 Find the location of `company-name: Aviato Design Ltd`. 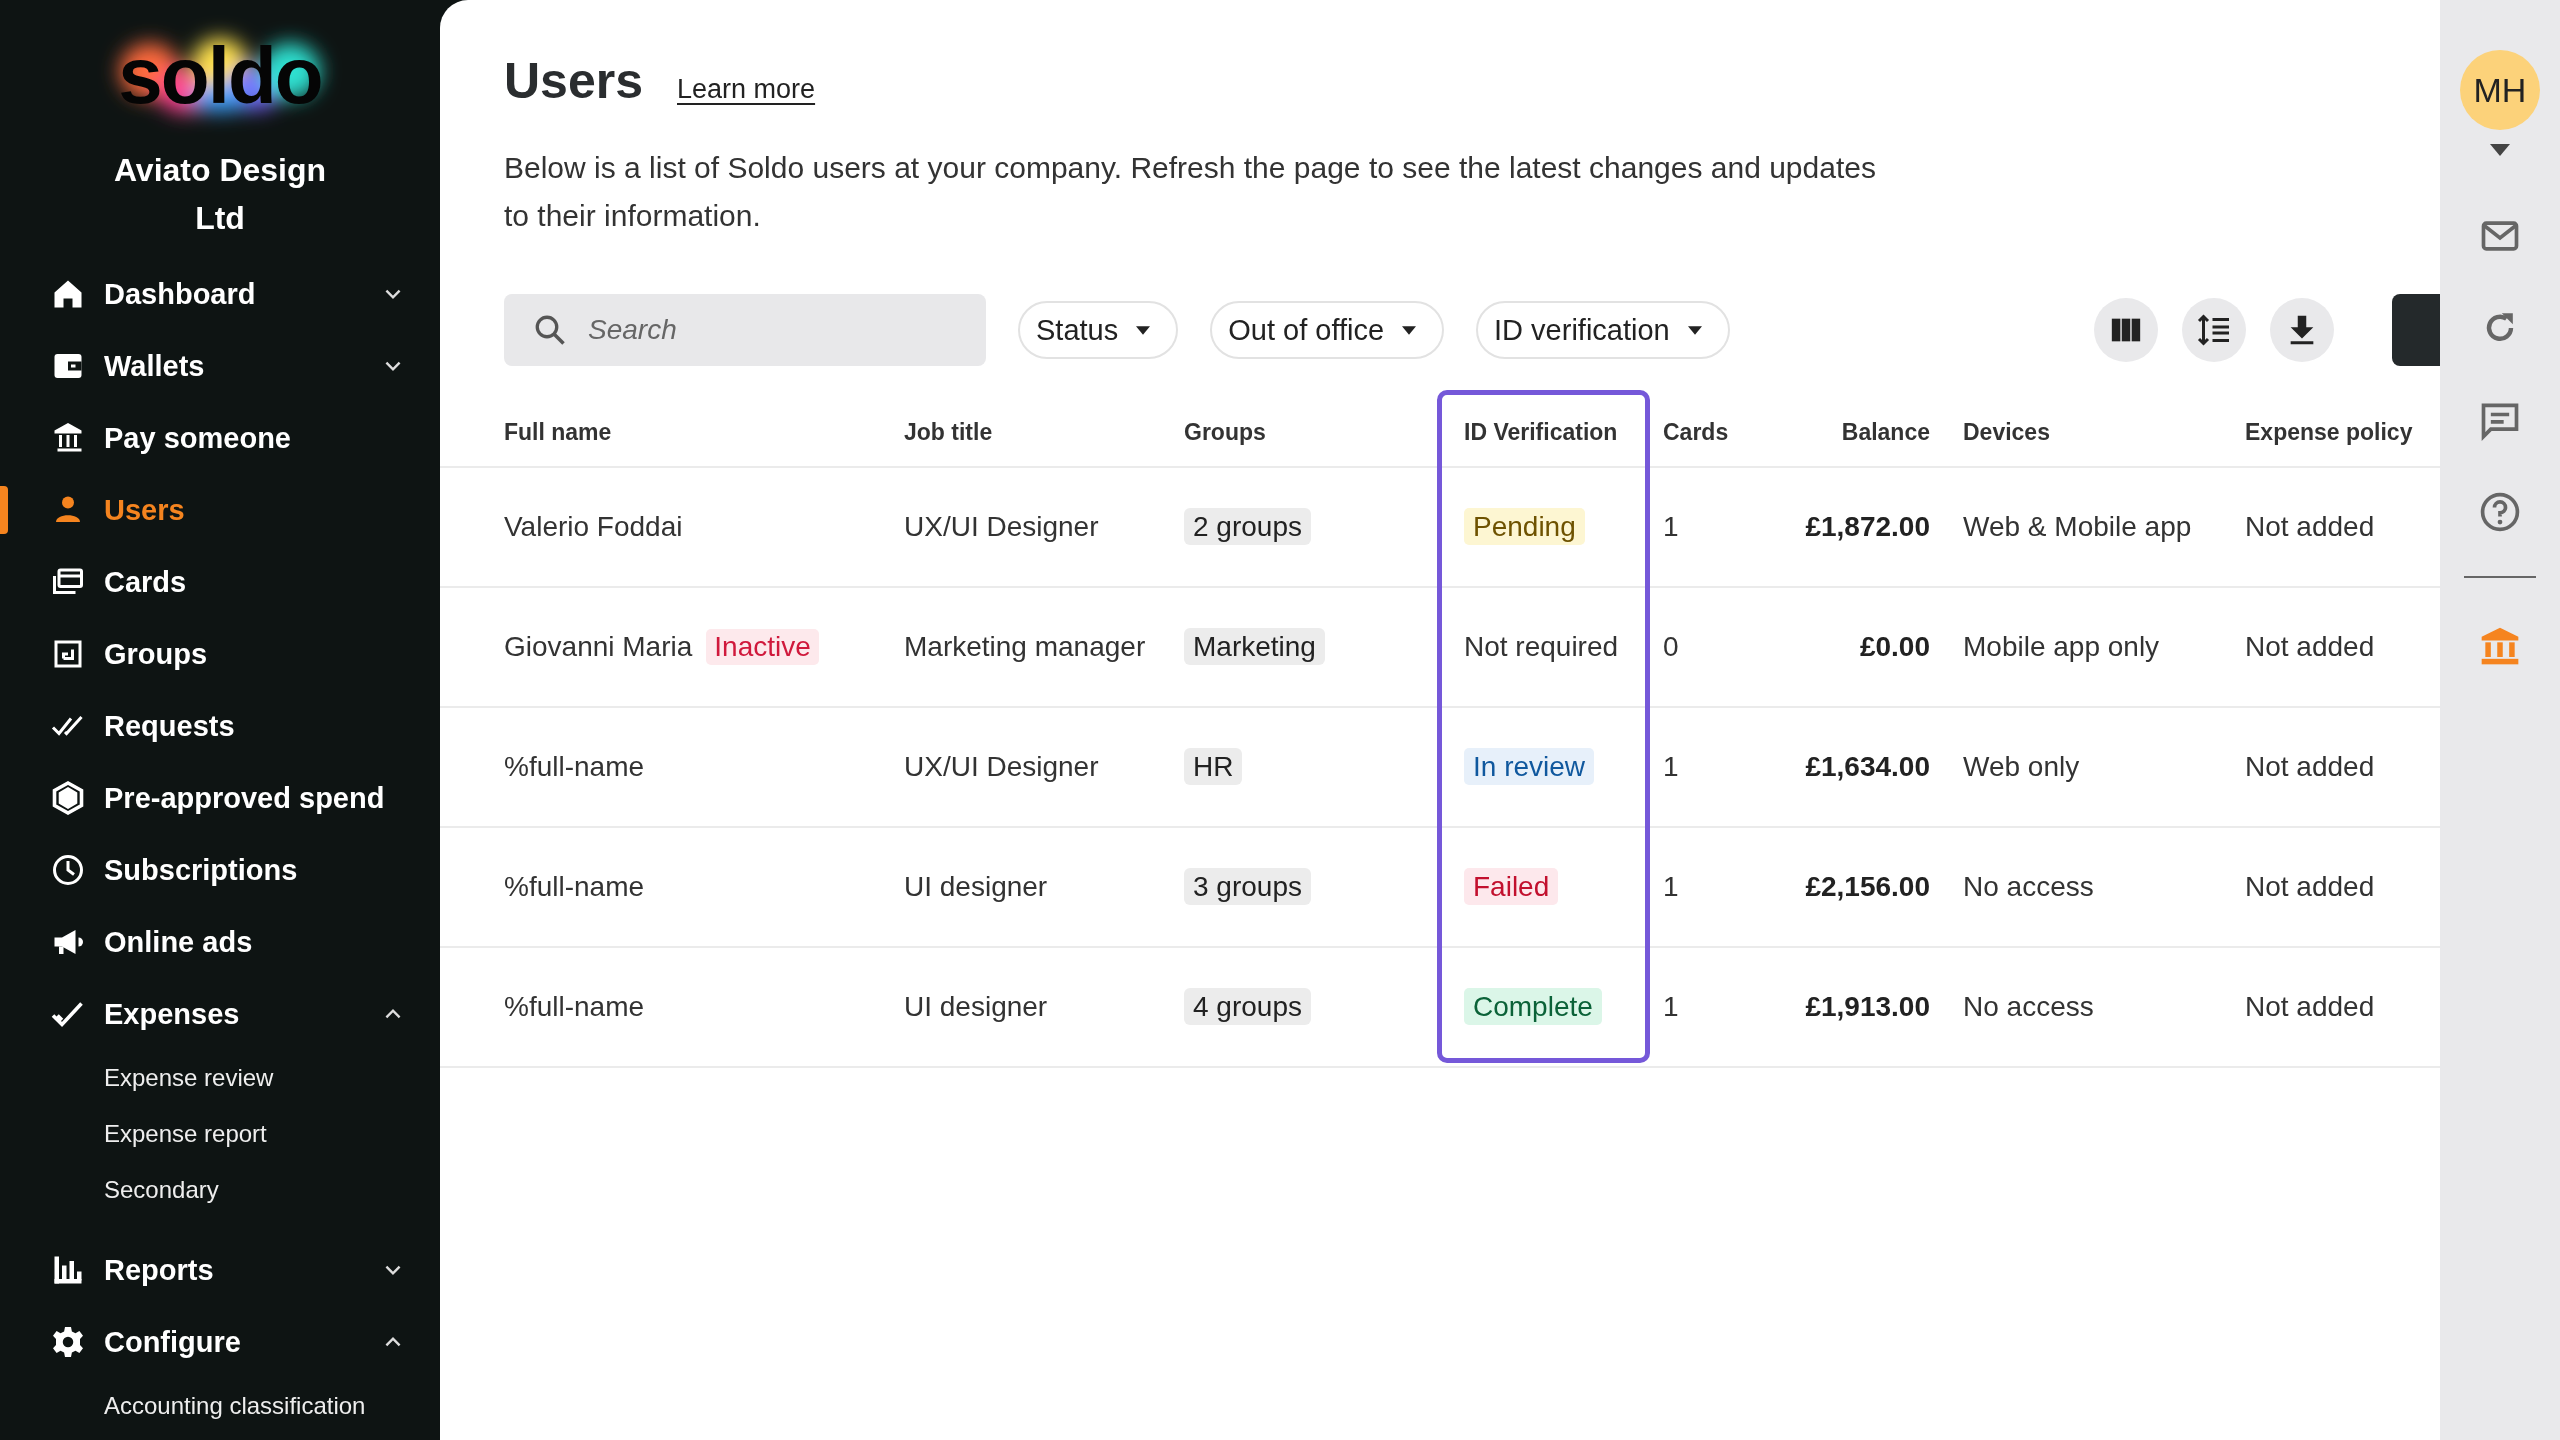

company-name: Aviato Design Ltd is located at coordinates (220, 194).